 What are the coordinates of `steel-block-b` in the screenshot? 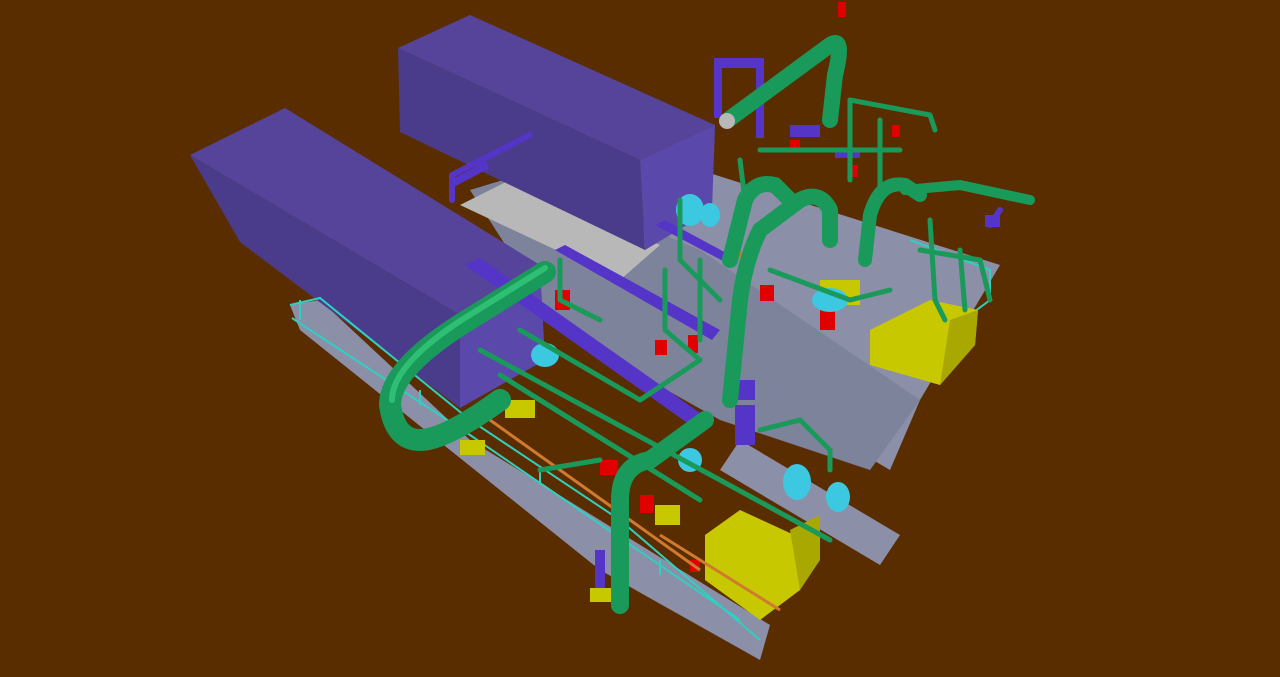 It's located at (745, 425).